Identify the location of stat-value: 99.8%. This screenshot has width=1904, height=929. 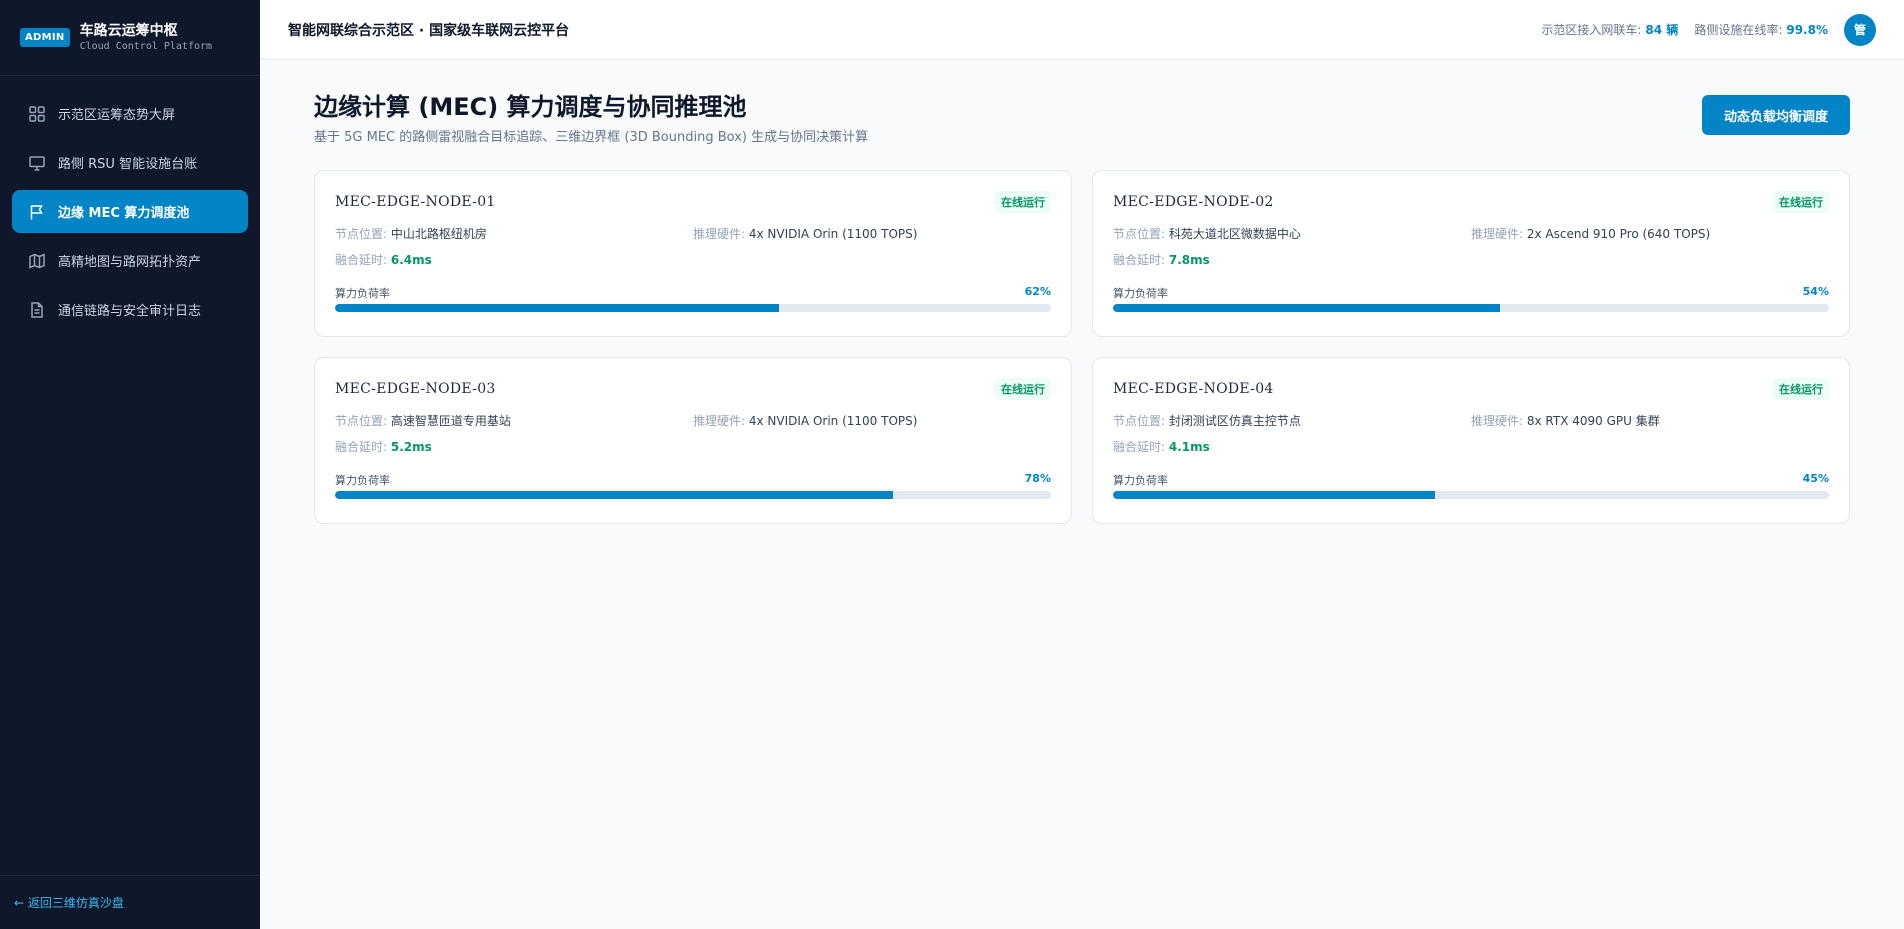
(1807, 30).